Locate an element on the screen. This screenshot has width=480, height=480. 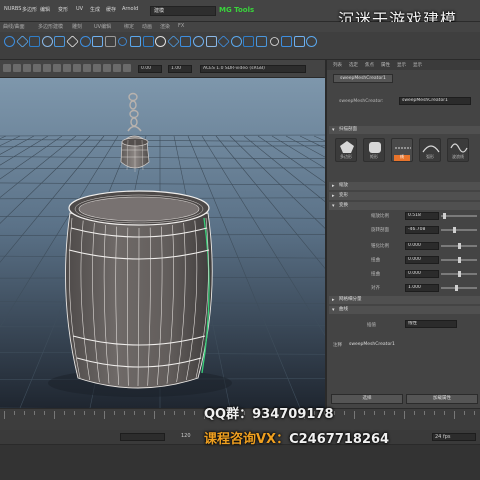
shape-polygon-button: 多边形 is located at coordinates (346, 150).